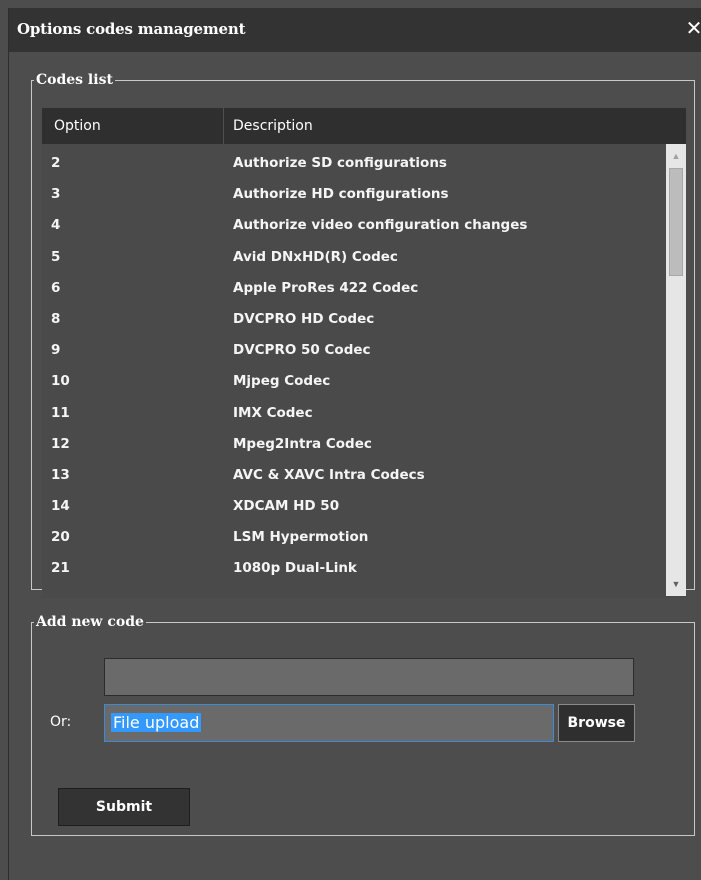 Image resolution: width=701 pixels, height=880 pixels. Describe the element at coordinates (369, 677) in the screenshot. I see `code-input` at that location.